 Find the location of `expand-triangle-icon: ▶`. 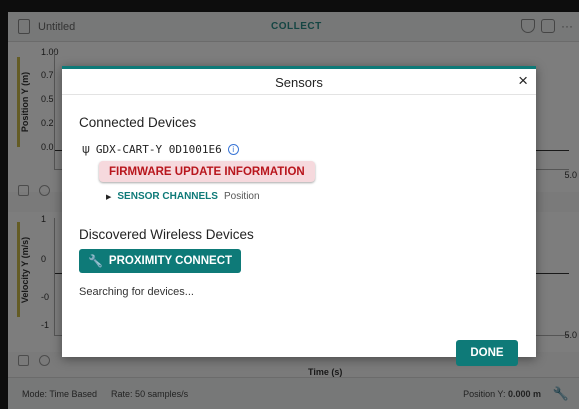

expand-triangle-icon: ▶ is located at coordinates (109, 197).